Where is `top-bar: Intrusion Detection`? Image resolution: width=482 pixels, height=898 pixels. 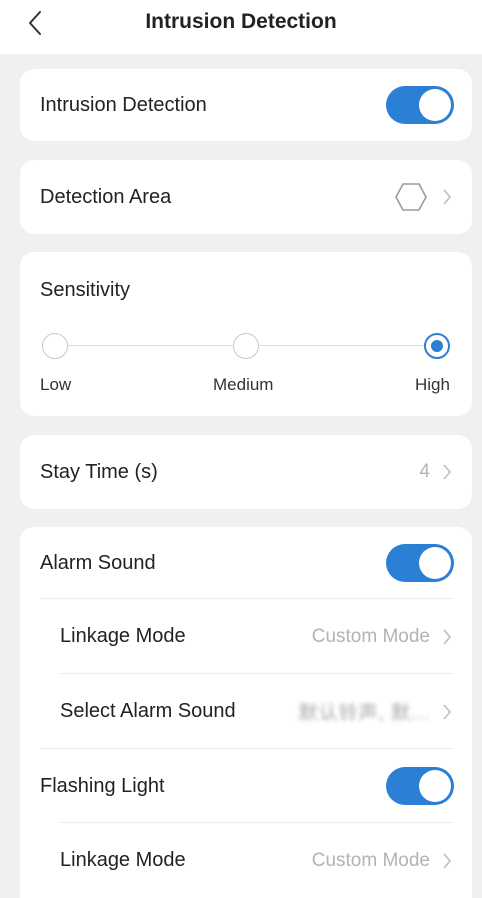
top-bar: Intrusion Detection is located at coordinates (241, 27).